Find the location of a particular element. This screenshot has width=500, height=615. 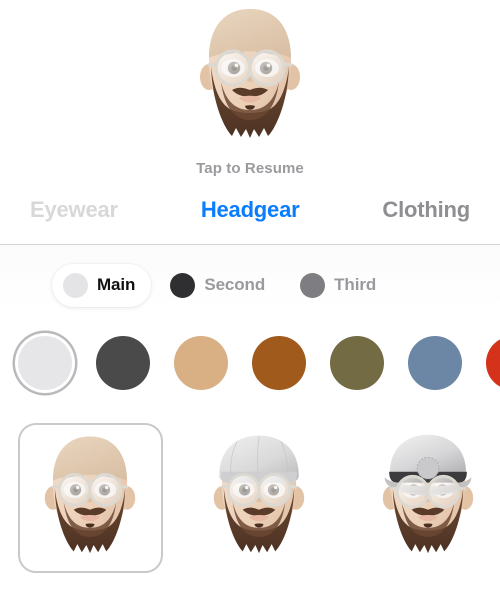

color-swatch-dark-gray is located at coordinates (123, 363).